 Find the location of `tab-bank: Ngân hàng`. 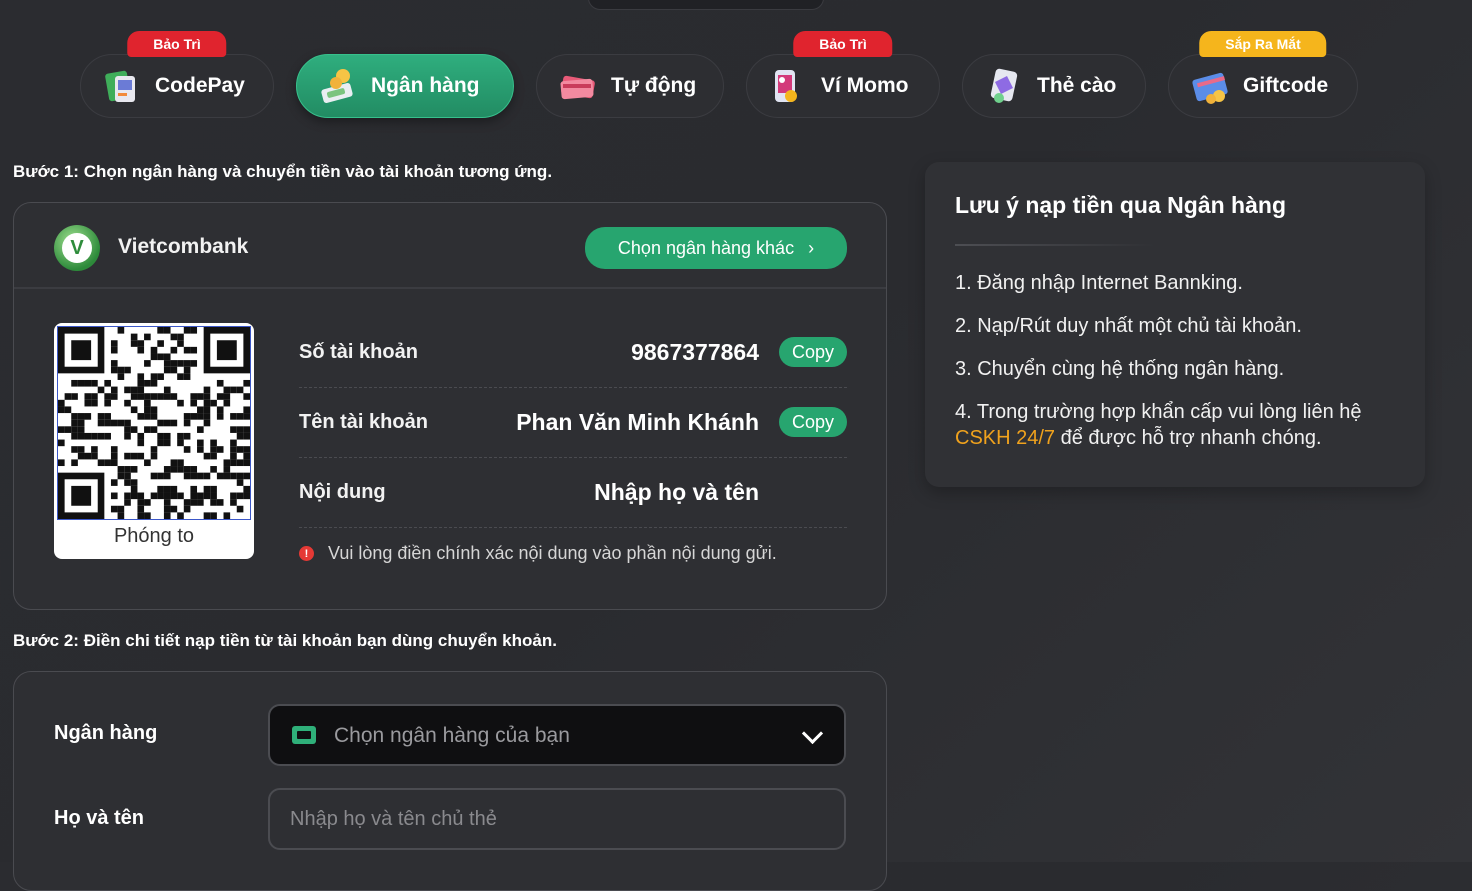

tab-bank: Ngân hàng is located at coordinates (405, 86).